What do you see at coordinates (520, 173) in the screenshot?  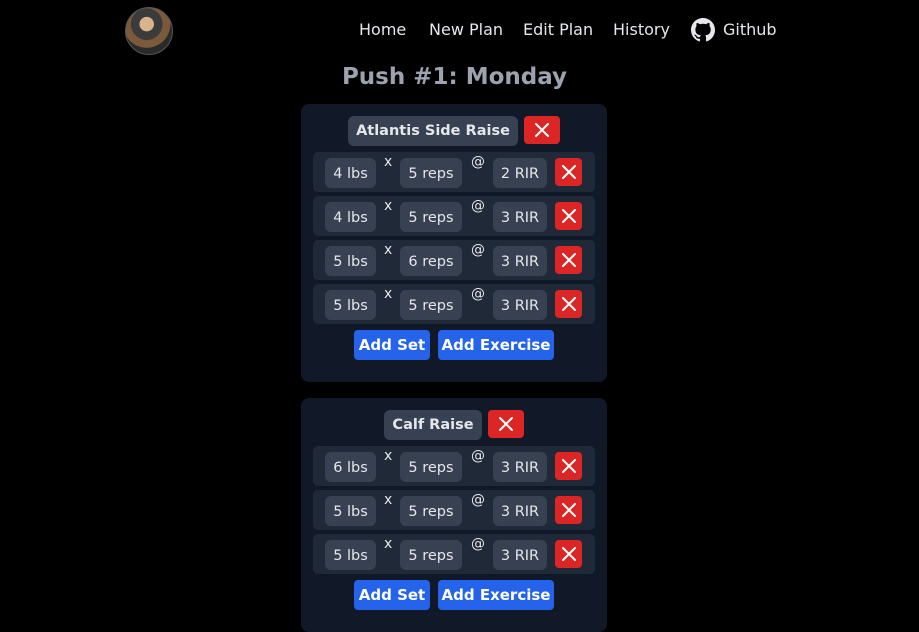 I see `rir-field: 2 RIR` at bounding box center [520, 173].